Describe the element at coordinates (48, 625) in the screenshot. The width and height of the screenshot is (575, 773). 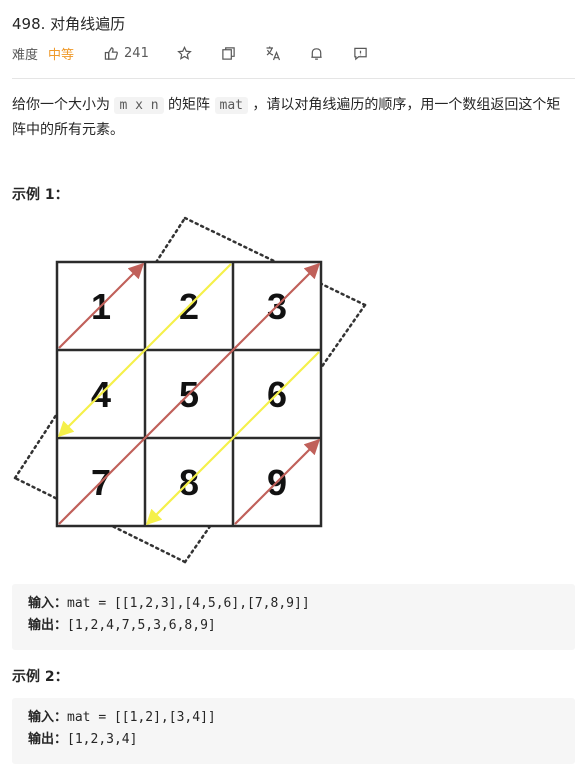
I see `example-1-output-label: 输出：` at that location.